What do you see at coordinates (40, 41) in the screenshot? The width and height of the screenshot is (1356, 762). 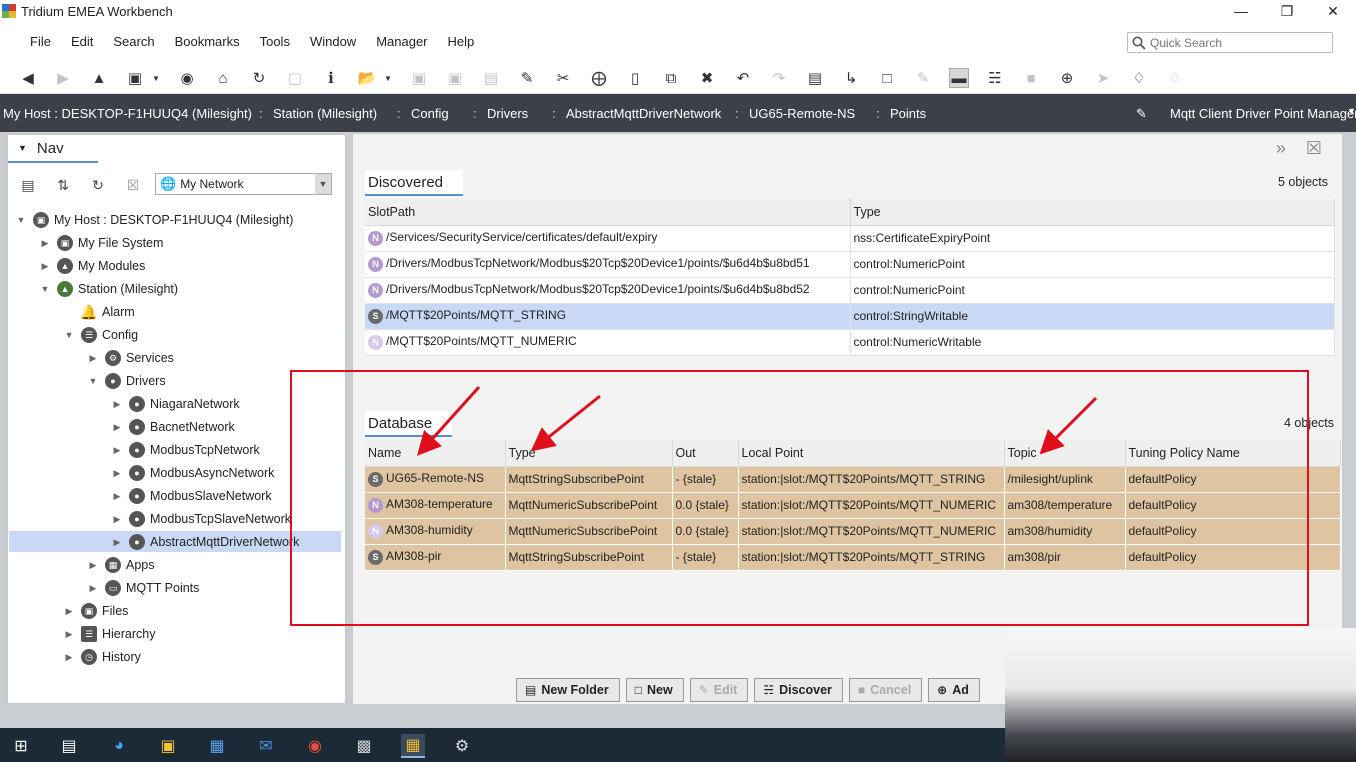 I see `menu-file: File` at bounding box center [40, 41].